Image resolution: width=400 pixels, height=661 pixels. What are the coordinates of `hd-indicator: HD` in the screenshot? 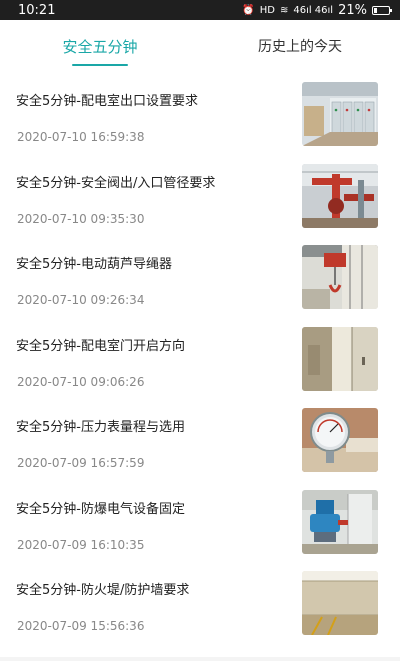 It's located at (267, 10).